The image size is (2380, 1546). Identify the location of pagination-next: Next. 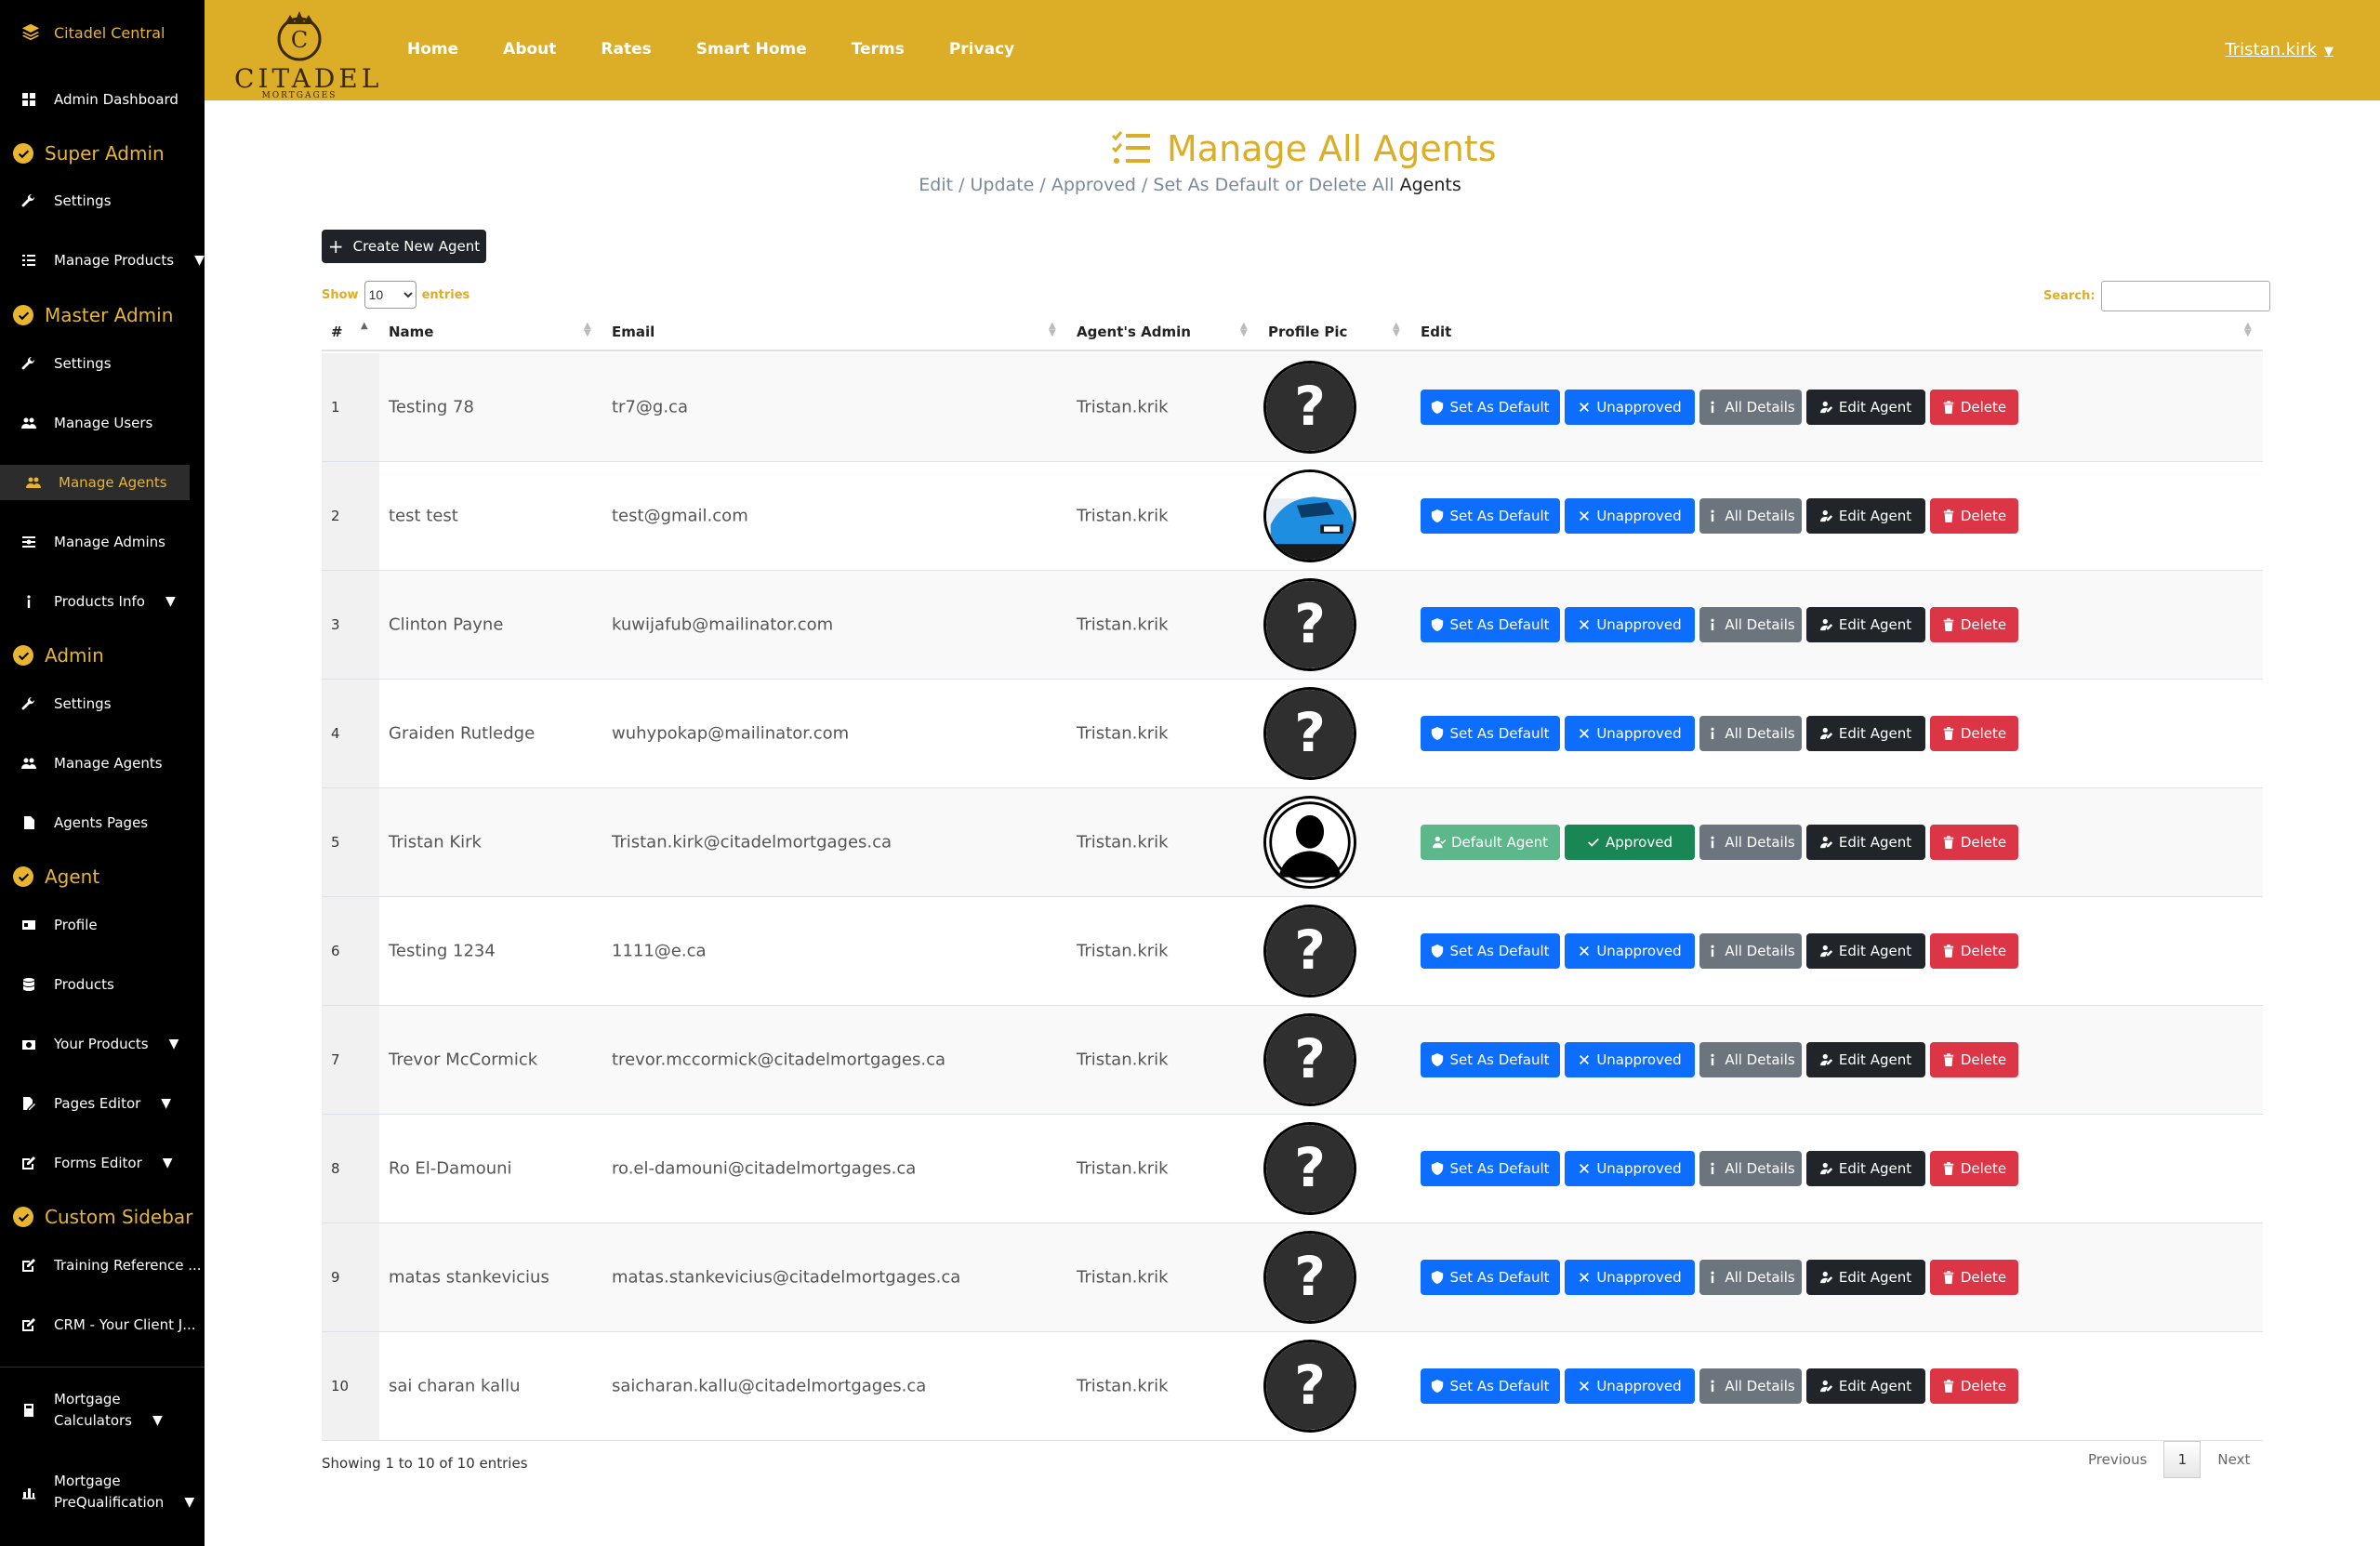
(2234, 1459).